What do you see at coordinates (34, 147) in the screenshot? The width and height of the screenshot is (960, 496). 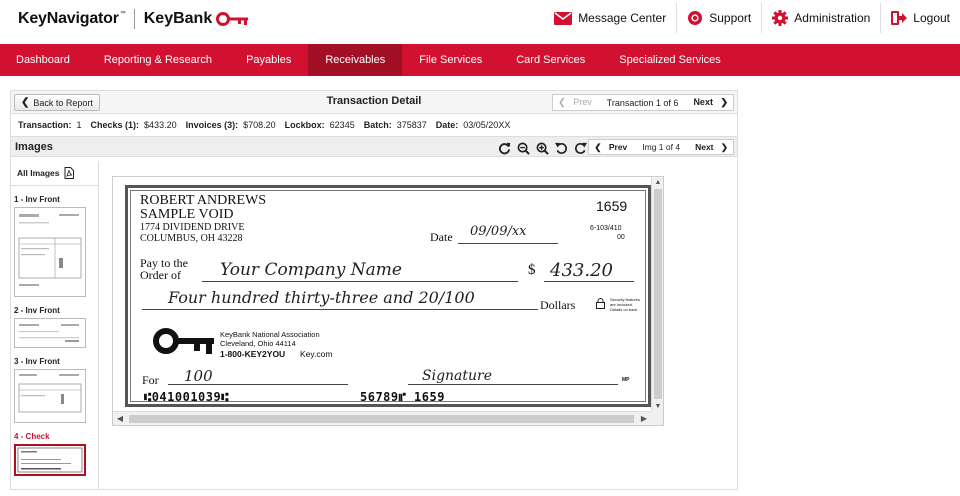 I see `images-title: Images` at bounding box center [34, 147].